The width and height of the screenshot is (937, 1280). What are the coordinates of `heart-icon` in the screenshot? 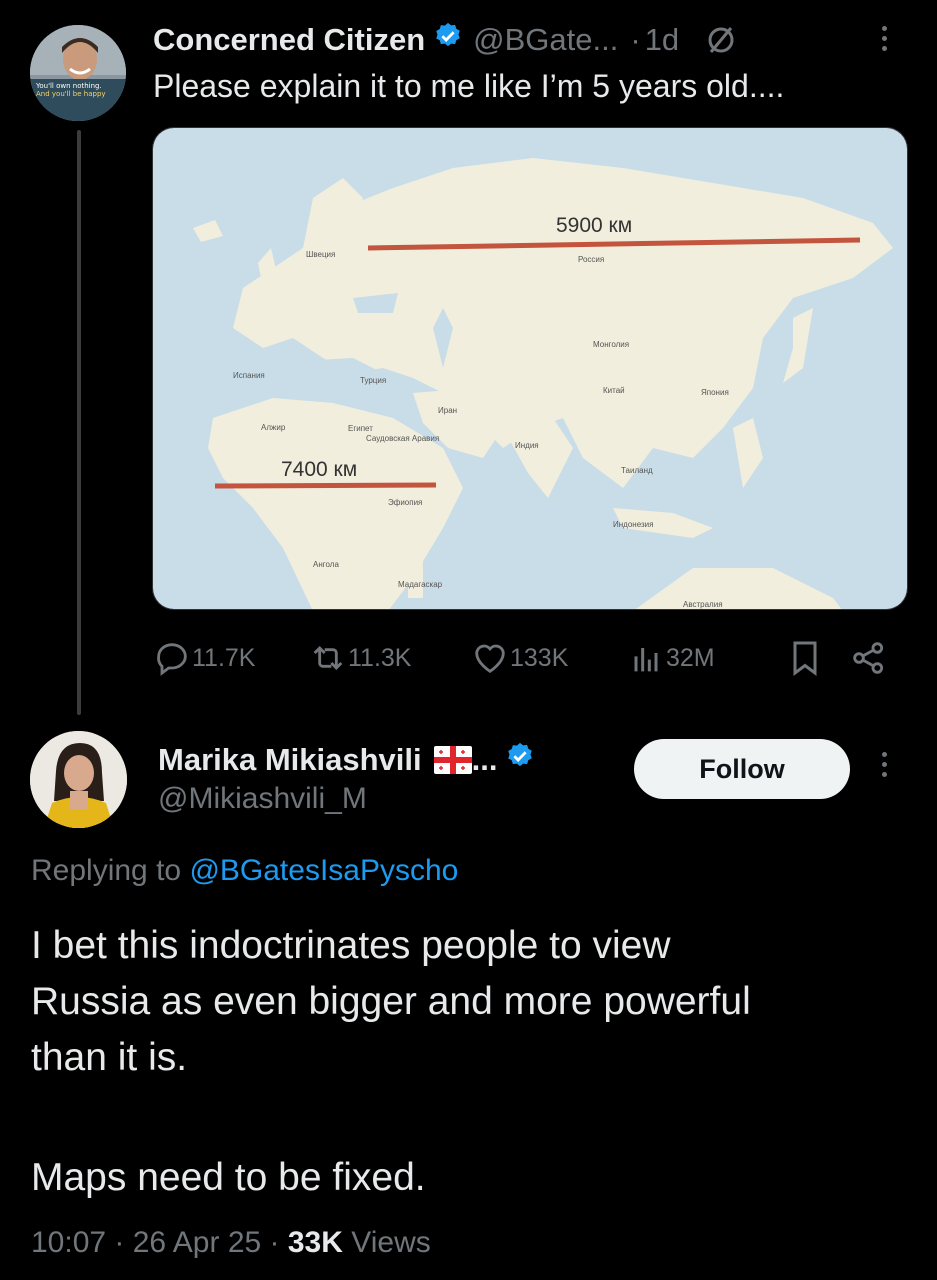 It's located at (490, 658).